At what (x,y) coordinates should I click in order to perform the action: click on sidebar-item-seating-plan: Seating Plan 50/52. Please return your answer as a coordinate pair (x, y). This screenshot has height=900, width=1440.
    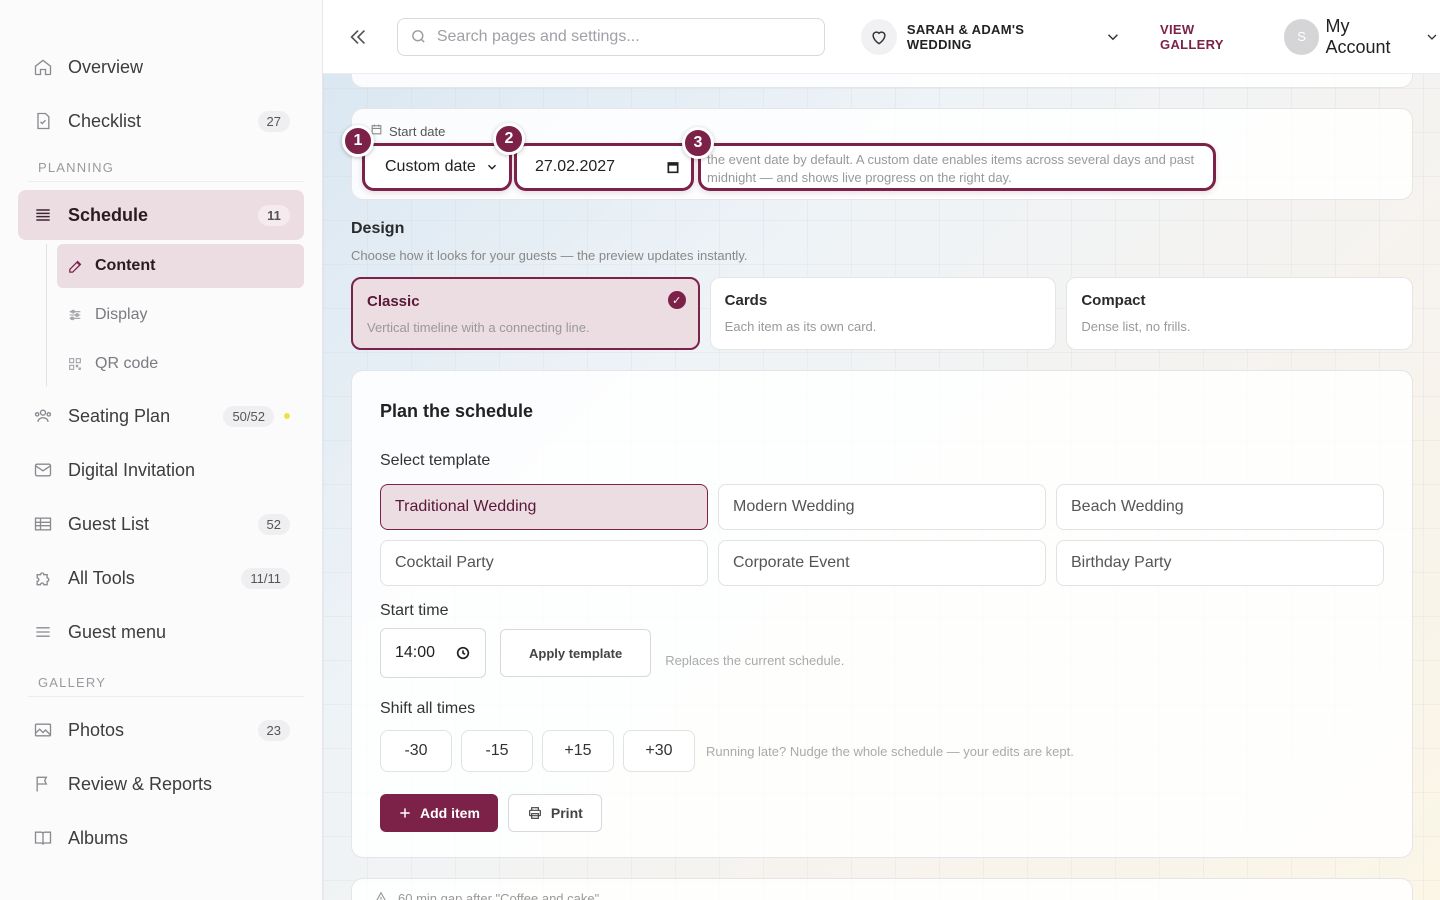
    Looking at the image, I should click on (161, 416).